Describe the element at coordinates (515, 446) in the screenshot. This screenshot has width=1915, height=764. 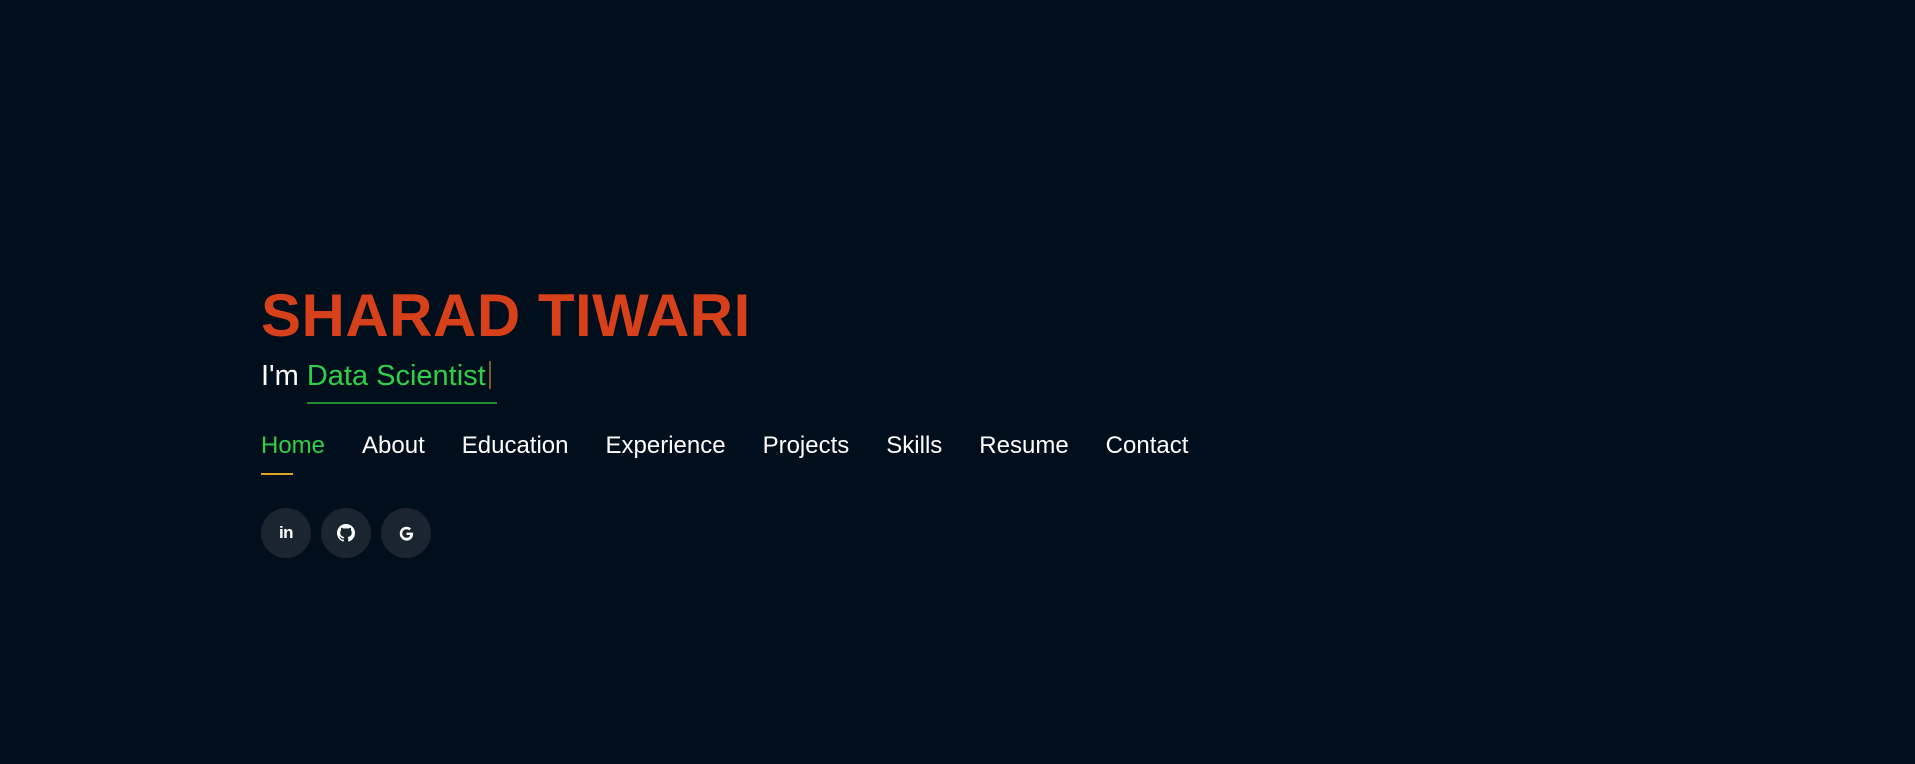
I see `nav-item-education: Education` at that location.